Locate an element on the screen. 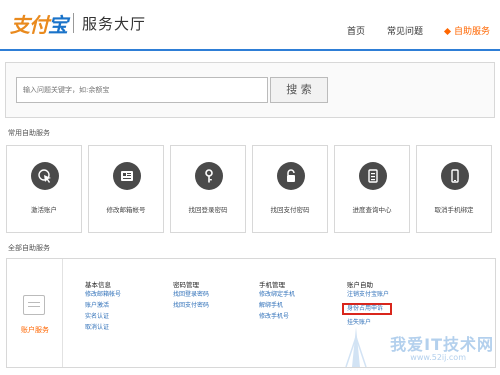  nav-home: 首页 is located at coordinates (356, 30).